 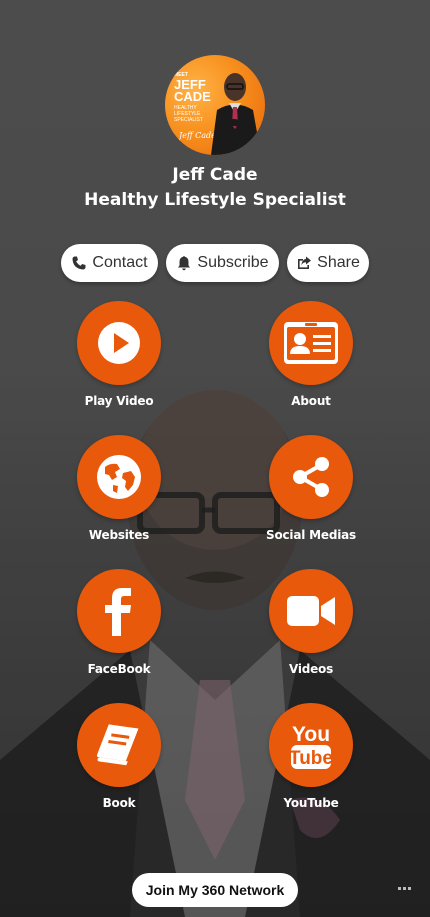 I want to click on join-network-button: Join My 360 Network, so click(x=215, y=890).